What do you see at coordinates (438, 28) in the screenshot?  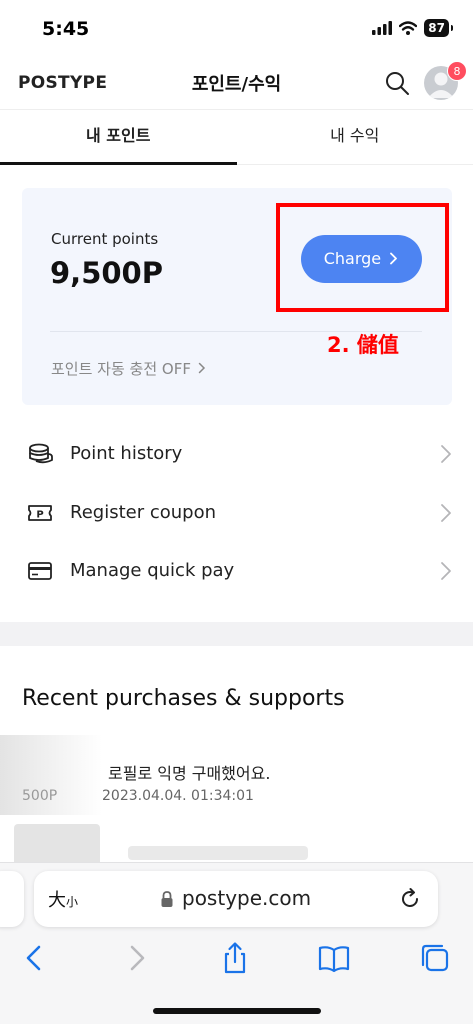 I see `battery-indicator: 87` at bounding box center [438, 28].